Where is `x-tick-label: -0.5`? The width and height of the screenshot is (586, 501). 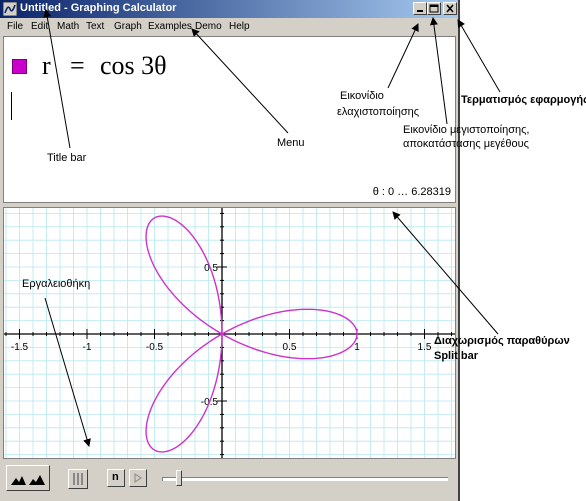 x-tick-label: -0.5 is located at coordinates (155, 347).